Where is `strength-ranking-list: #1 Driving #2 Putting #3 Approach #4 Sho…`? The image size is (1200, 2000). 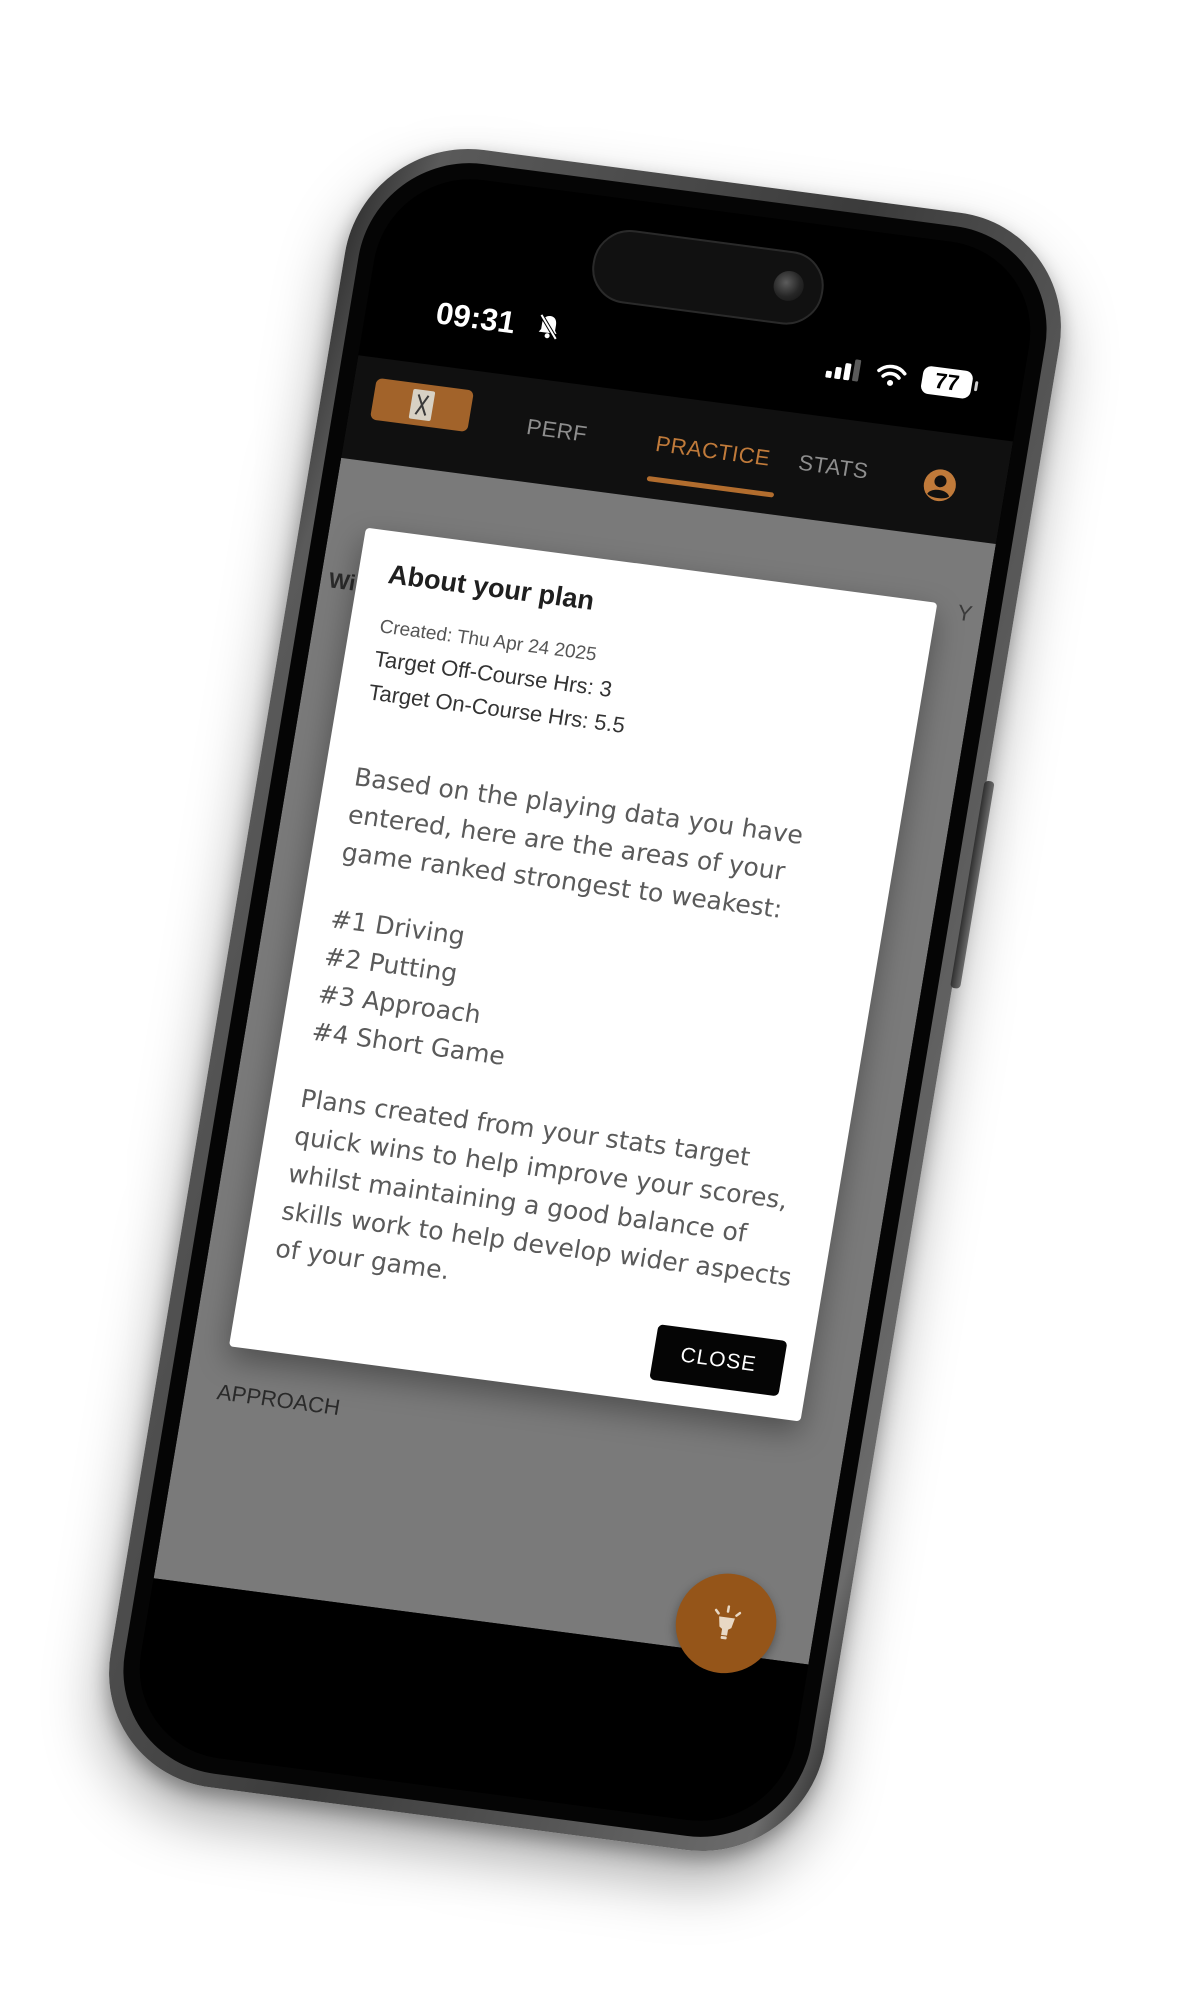 strength-ranking-list: #1 Driving #2 Putting #3 Approach #4 Sho… is located at coordinates (577, 1008).